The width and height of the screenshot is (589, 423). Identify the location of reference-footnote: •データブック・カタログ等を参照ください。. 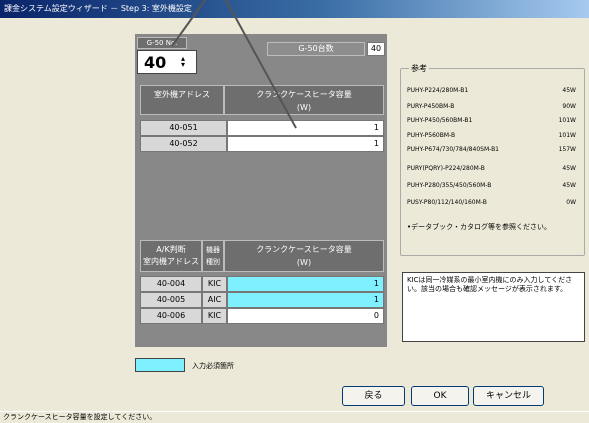
(479, 227).